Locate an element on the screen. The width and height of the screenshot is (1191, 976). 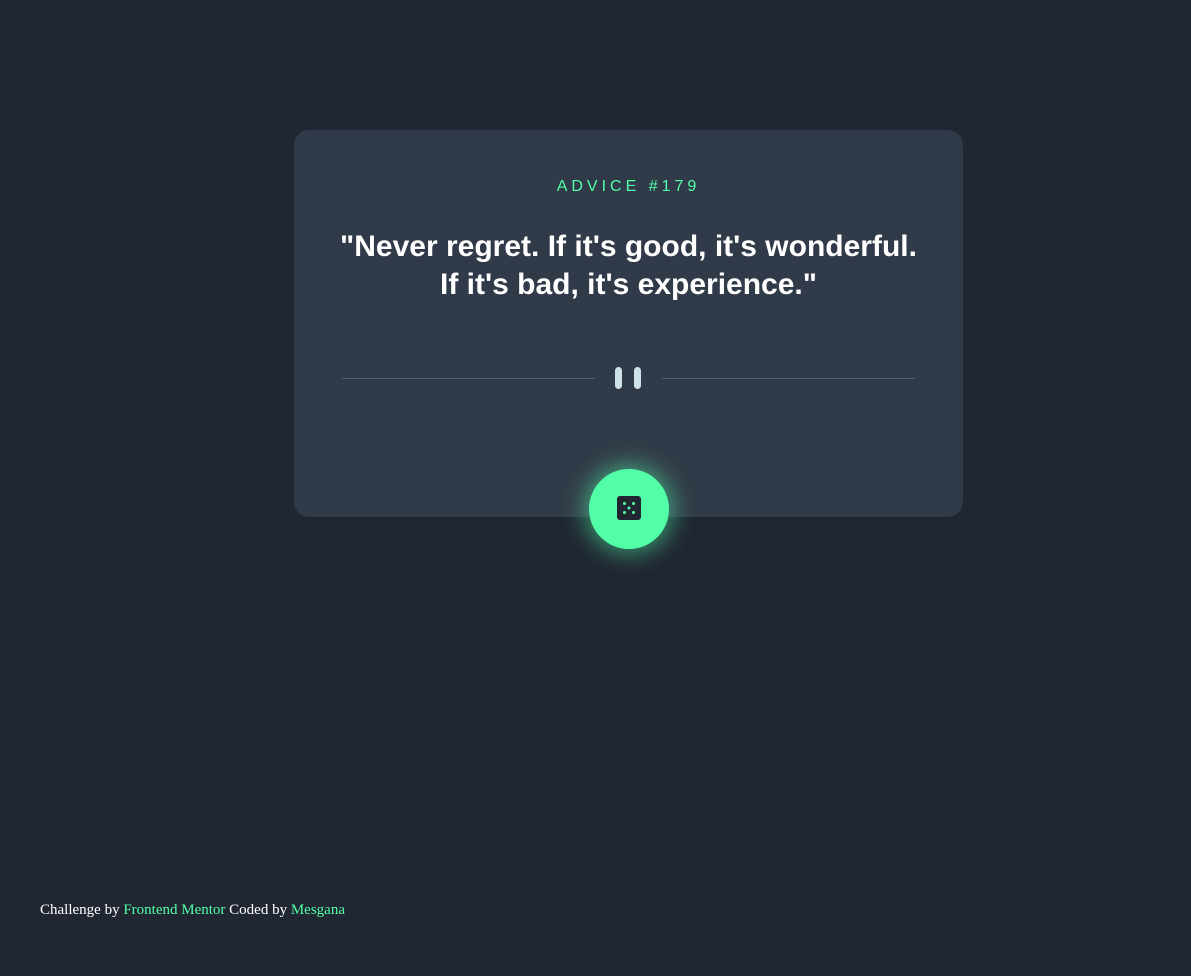
new-advice-button is located at coordinates (629, 509).